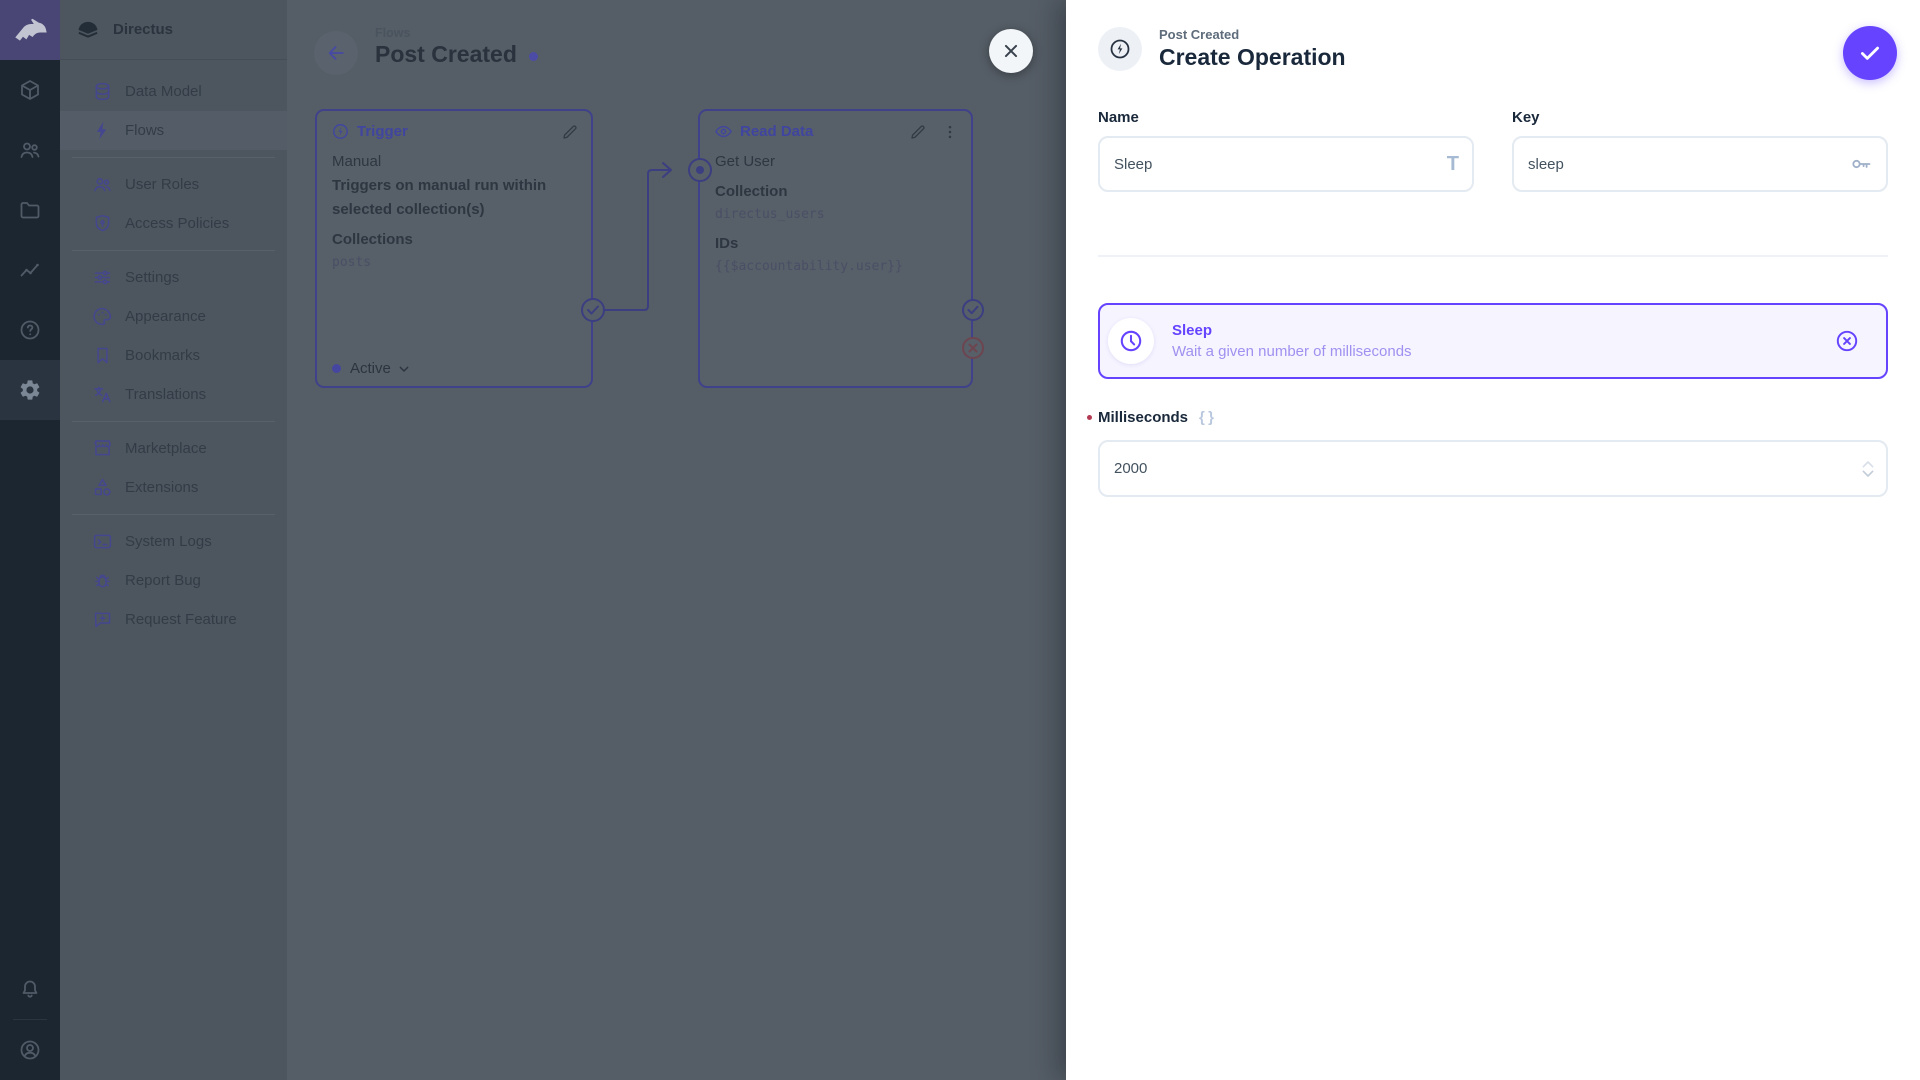 The image size is (1920, 1080). I want to click on deselect-operation-icon, so click(1847, 341).